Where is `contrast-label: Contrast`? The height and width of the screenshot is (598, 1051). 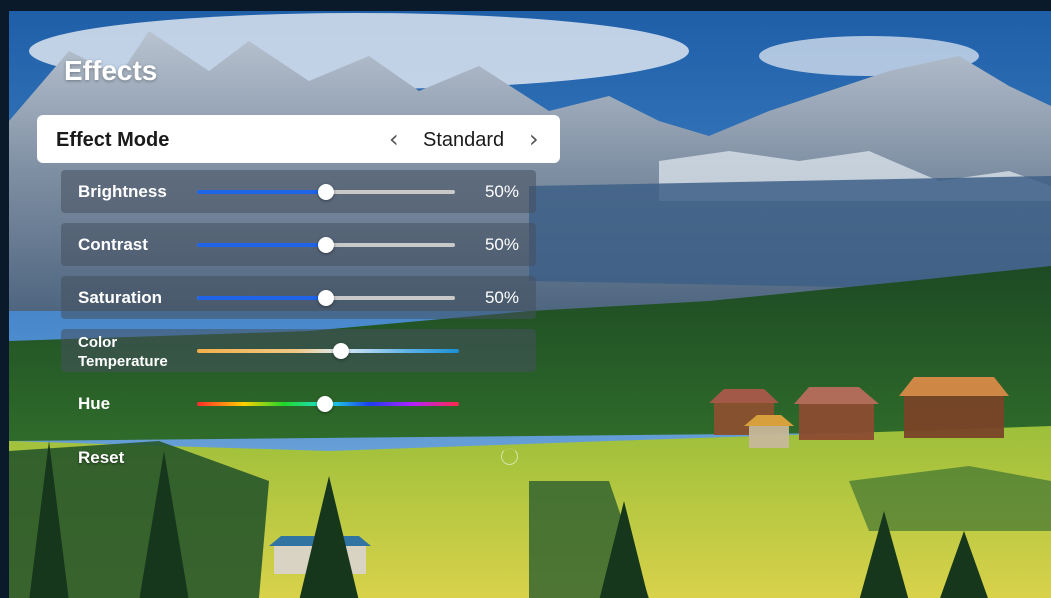
contrast-label: Contrast is located at coordinates (113, 244).